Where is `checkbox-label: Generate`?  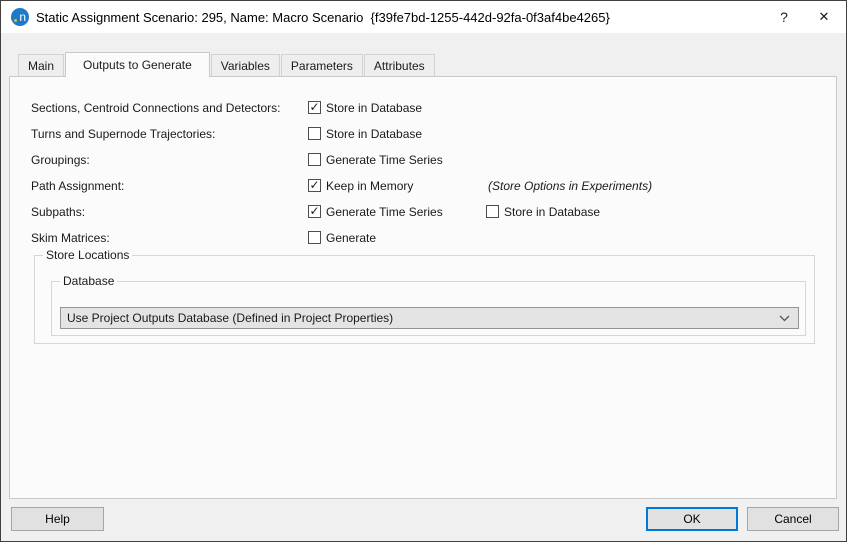
checkbox-label: Generate is located at coordinates (351, 238).